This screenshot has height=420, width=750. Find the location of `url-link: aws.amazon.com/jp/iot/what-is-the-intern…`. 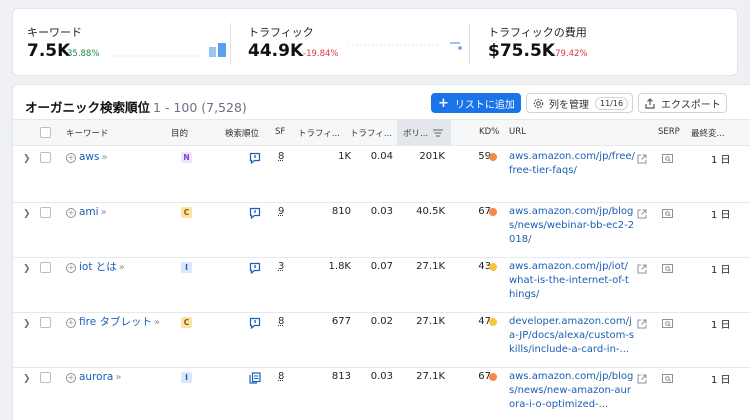

url-link: aws.amazon.com/jp/iot/what-is-the-intern… is located at coordinates (572, 281).